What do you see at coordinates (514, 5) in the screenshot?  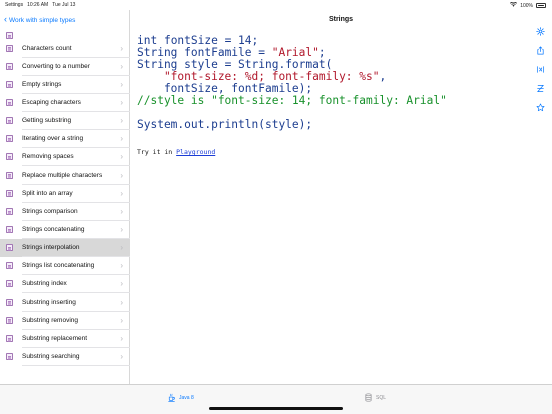 I see `wifi-icon` at bounding box center [514, 5].